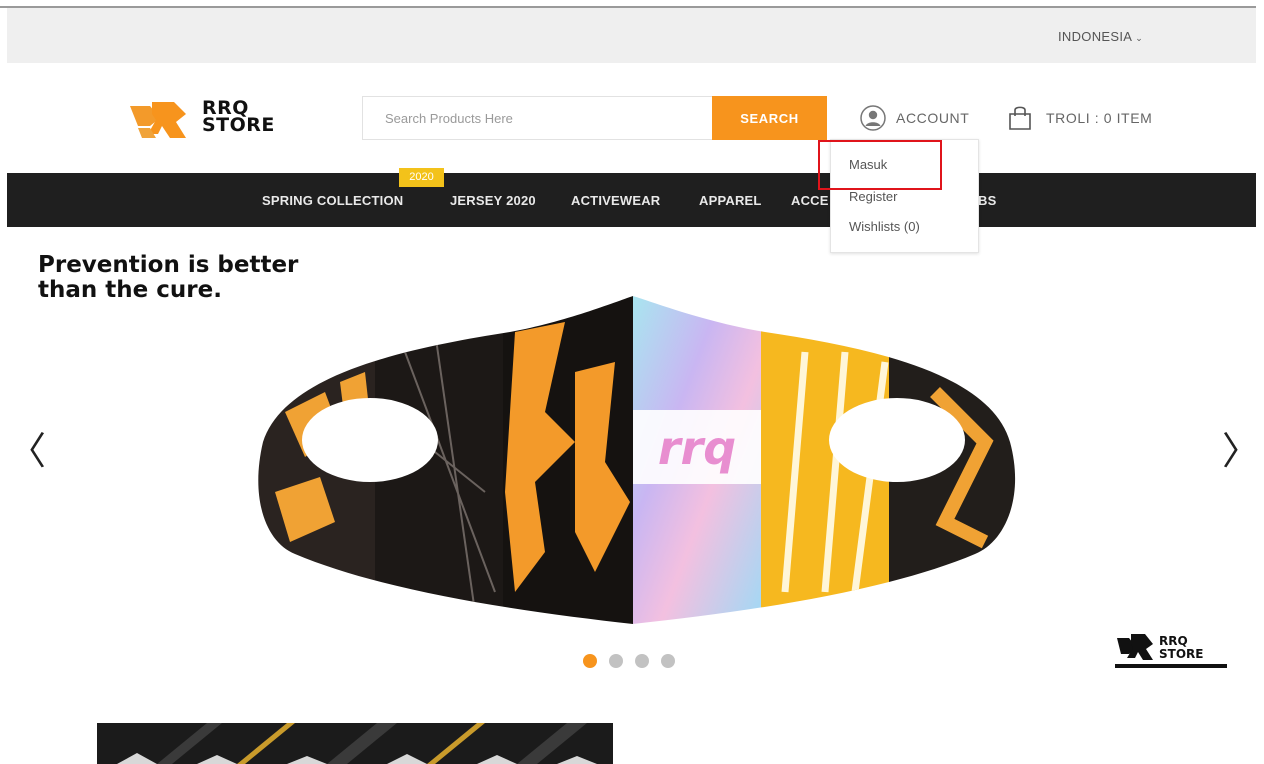  What do you see at coordinates (1095, 36) in the screenshot?
I see `country-label: INDONESIA` at bounding box center [1095, 36].